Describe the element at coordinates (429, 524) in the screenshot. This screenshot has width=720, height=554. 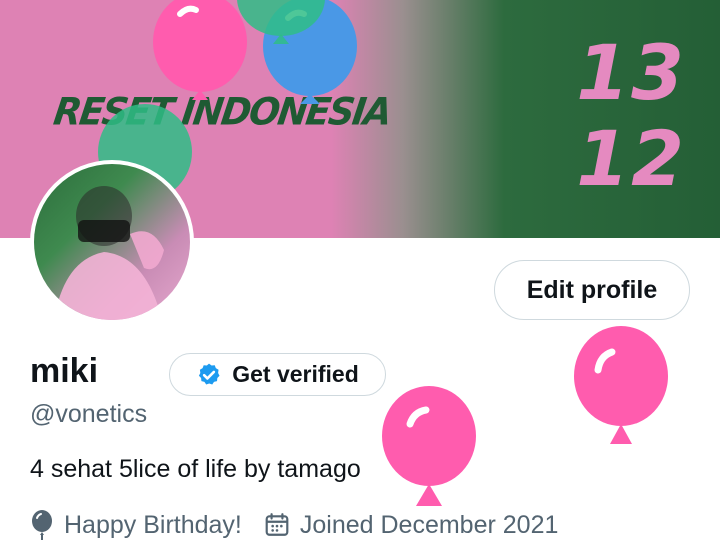
I see `joined-text: Joined December 2021` at that location.